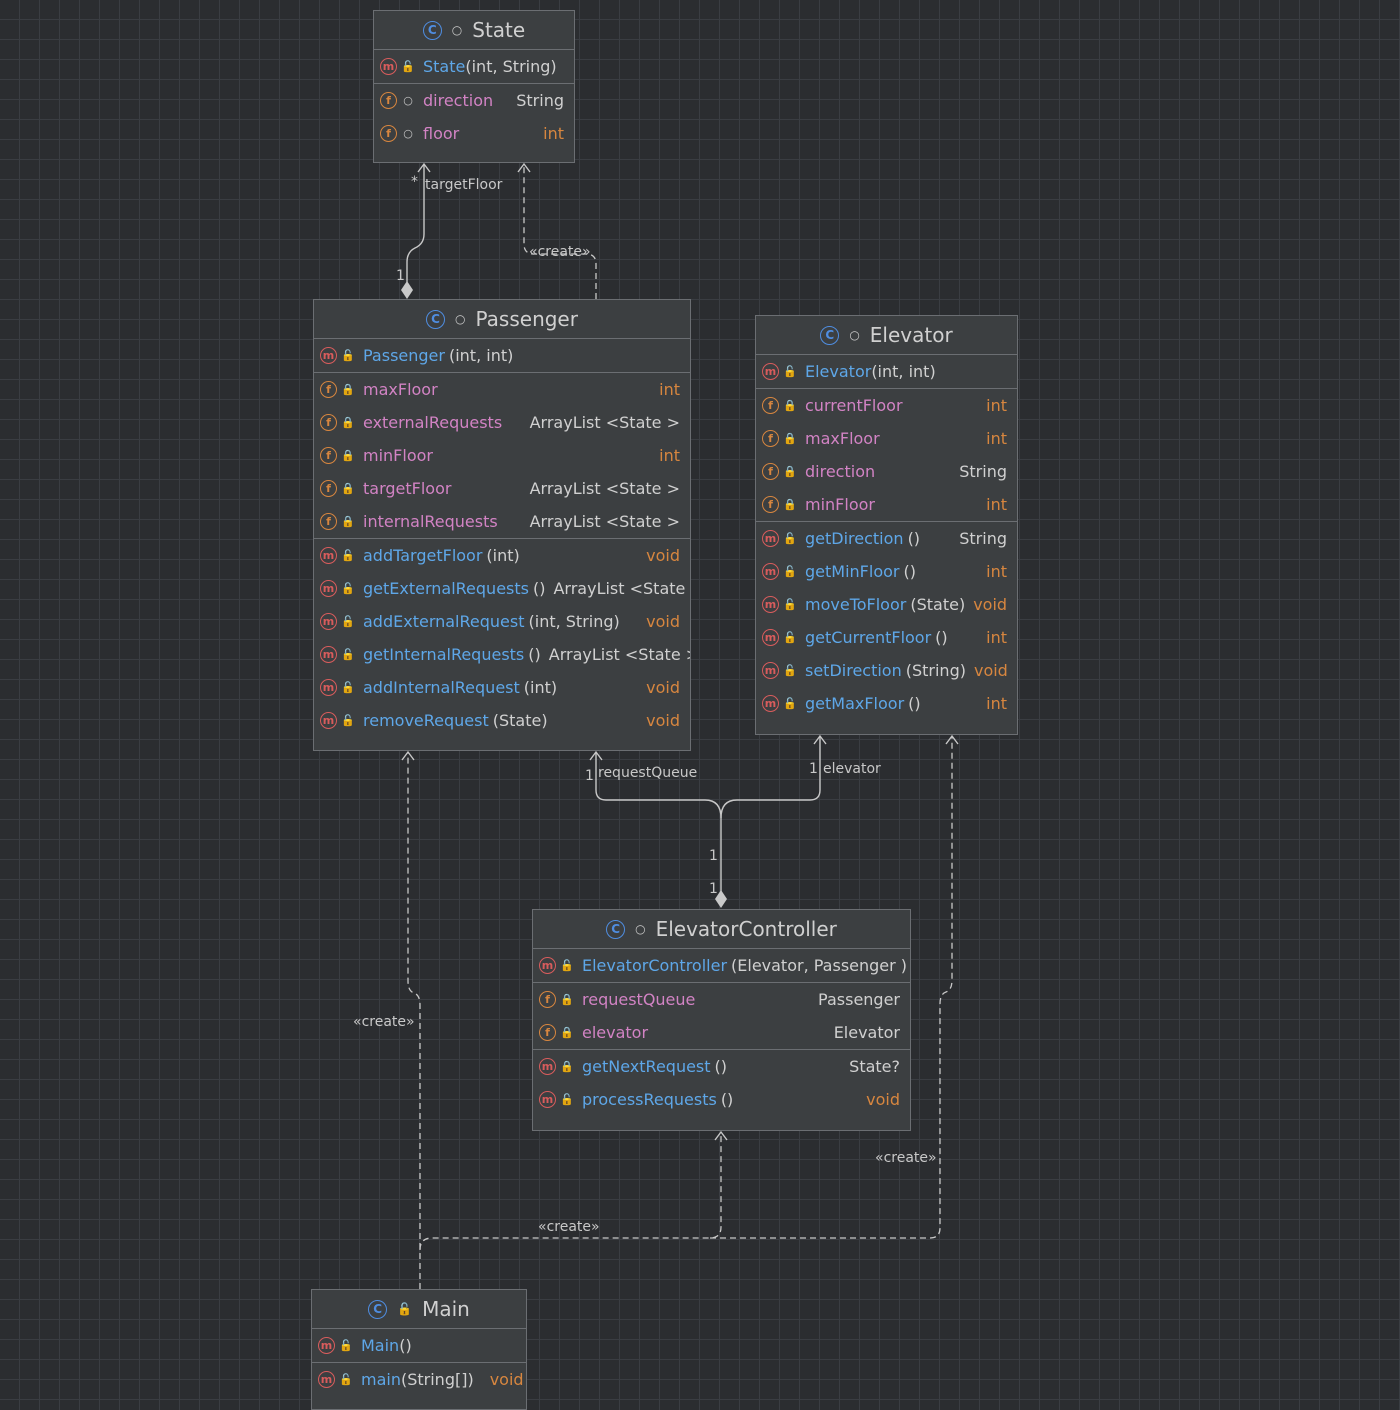 The width and height of the screenshot is (1400, 1410). I want to click on fields-section: f ○ direction String f ○ floor int, so click(474, 117).